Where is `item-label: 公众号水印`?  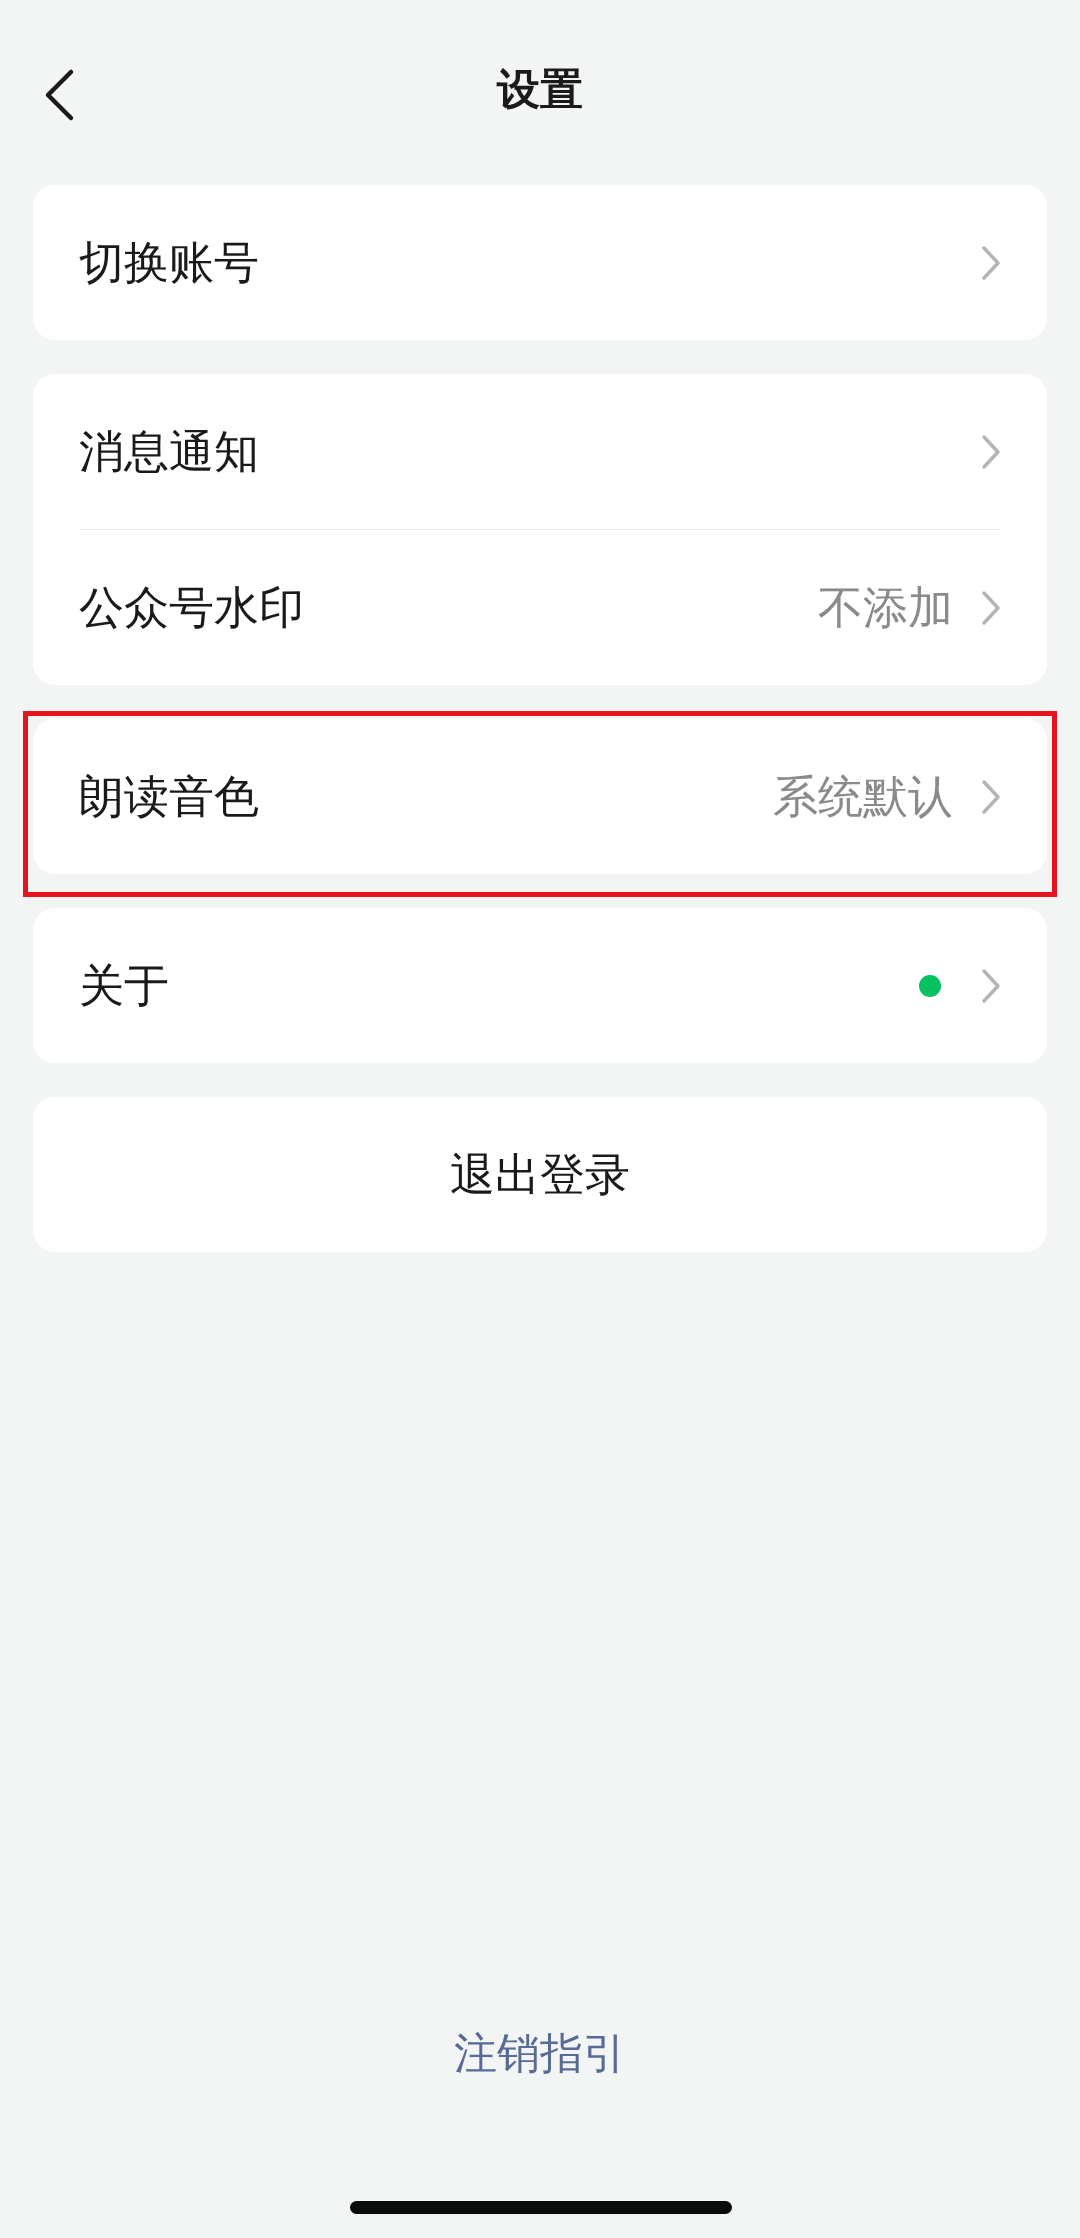
item-label: 公众号水印 is located at coordinates (192, 607).